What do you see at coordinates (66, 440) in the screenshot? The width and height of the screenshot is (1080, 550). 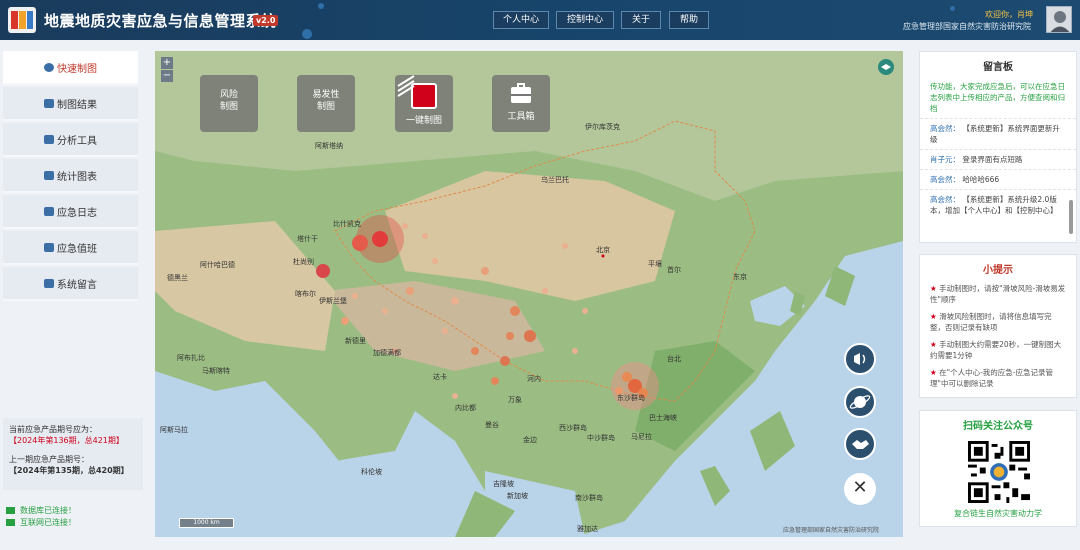 I see `current-period-value: 【2024年第136期，总421期】` at bounding box center [66, 440].